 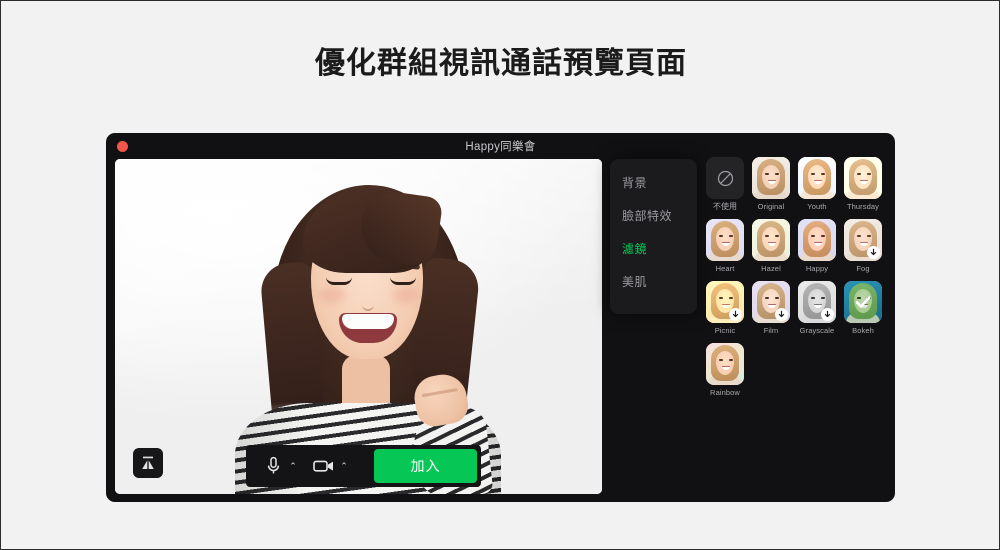 I want to click on filter-label: Grayscale, so click(x=817, y=330).